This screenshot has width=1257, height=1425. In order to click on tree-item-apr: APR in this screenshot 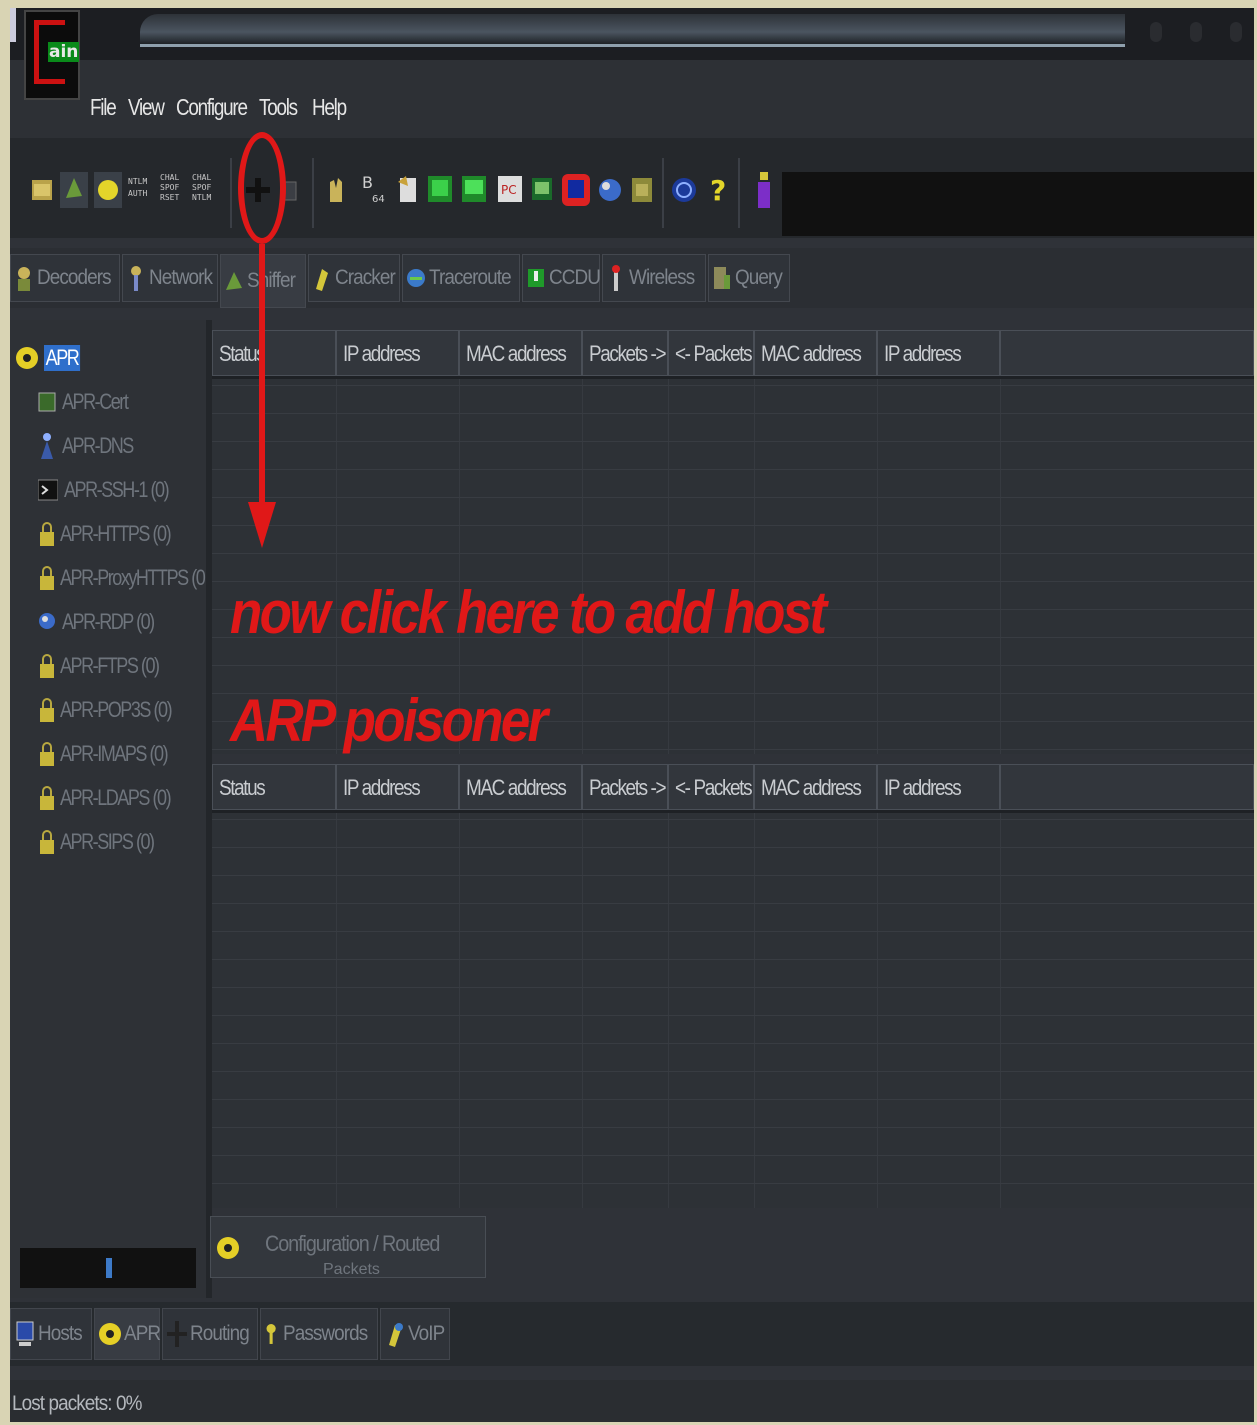, I will do `click(52, 358)`.